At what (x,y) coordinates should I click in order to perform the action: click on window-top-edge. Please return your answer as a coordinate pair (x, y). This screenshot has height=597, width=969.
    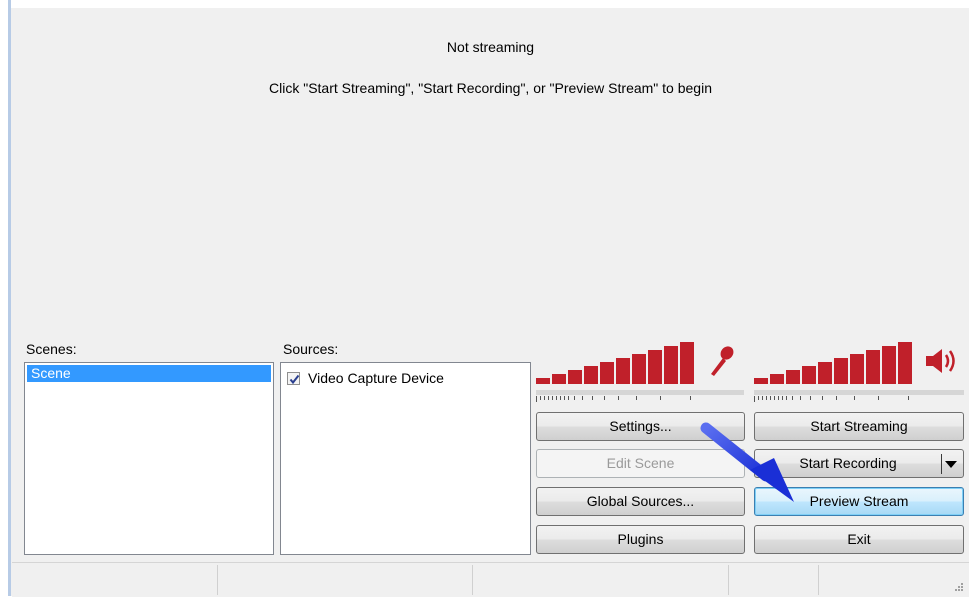
    Looking at the image, I should click on (484, 4).